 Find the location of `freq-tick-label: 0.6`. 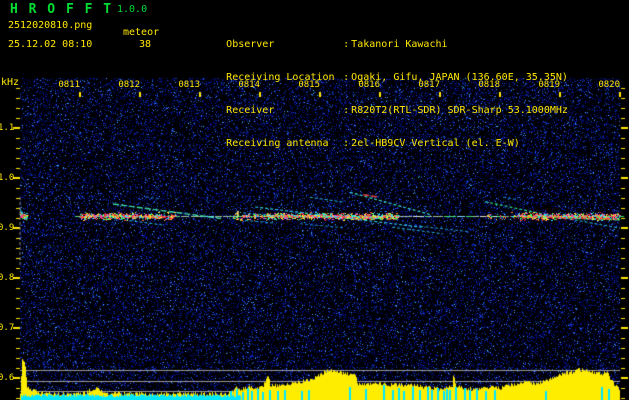

freq-tick-label: 0.6 is located at coordinates (7, 378).